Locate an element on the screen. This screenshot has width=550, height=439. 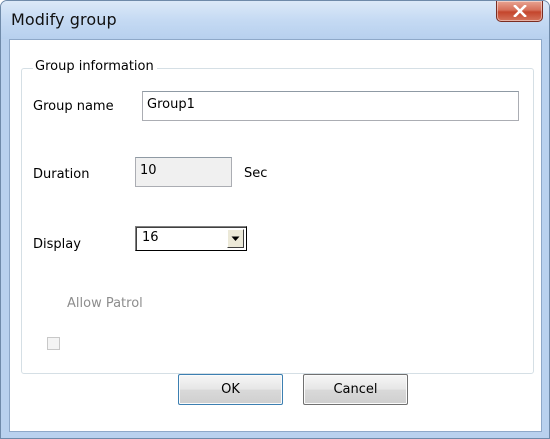
group-name-input: Group1 is located at coordinates (330, 106).